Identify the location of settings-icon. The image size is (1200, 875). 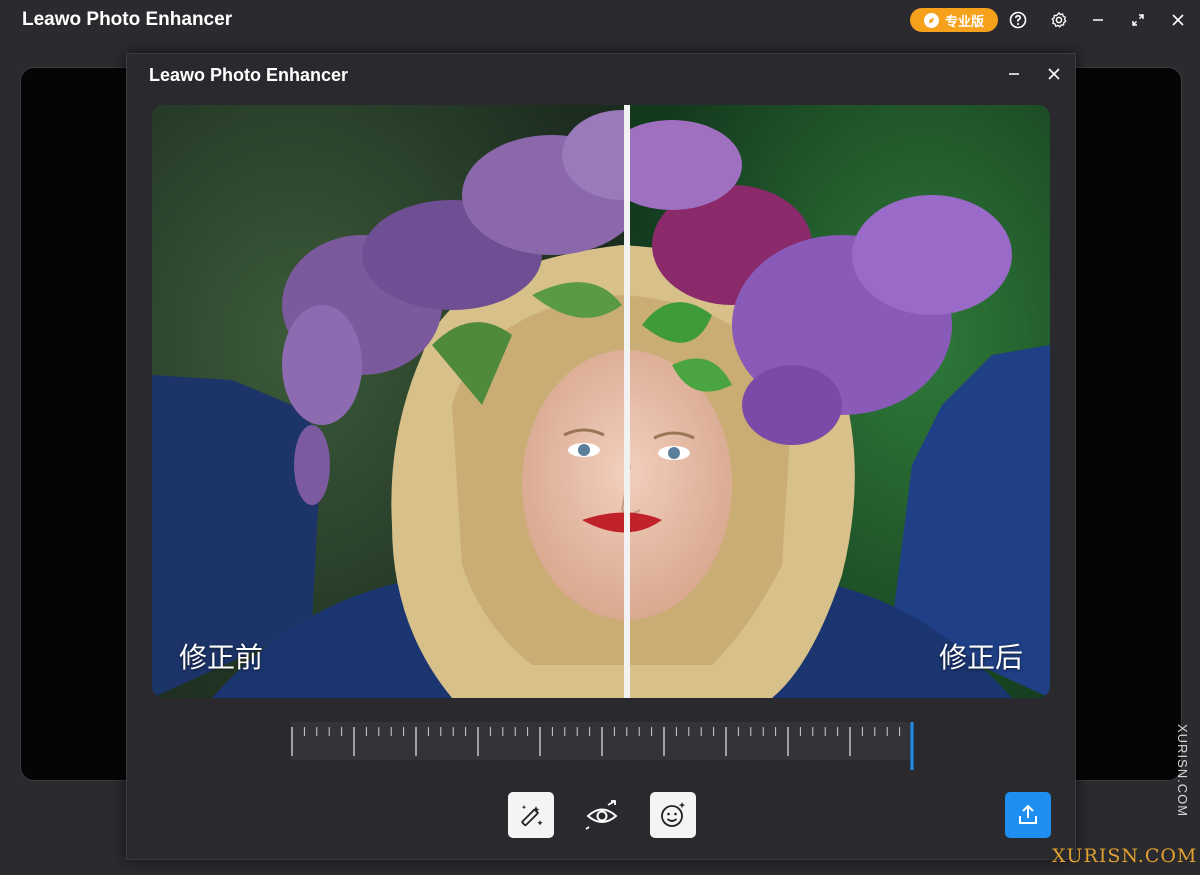
(1059, 20).